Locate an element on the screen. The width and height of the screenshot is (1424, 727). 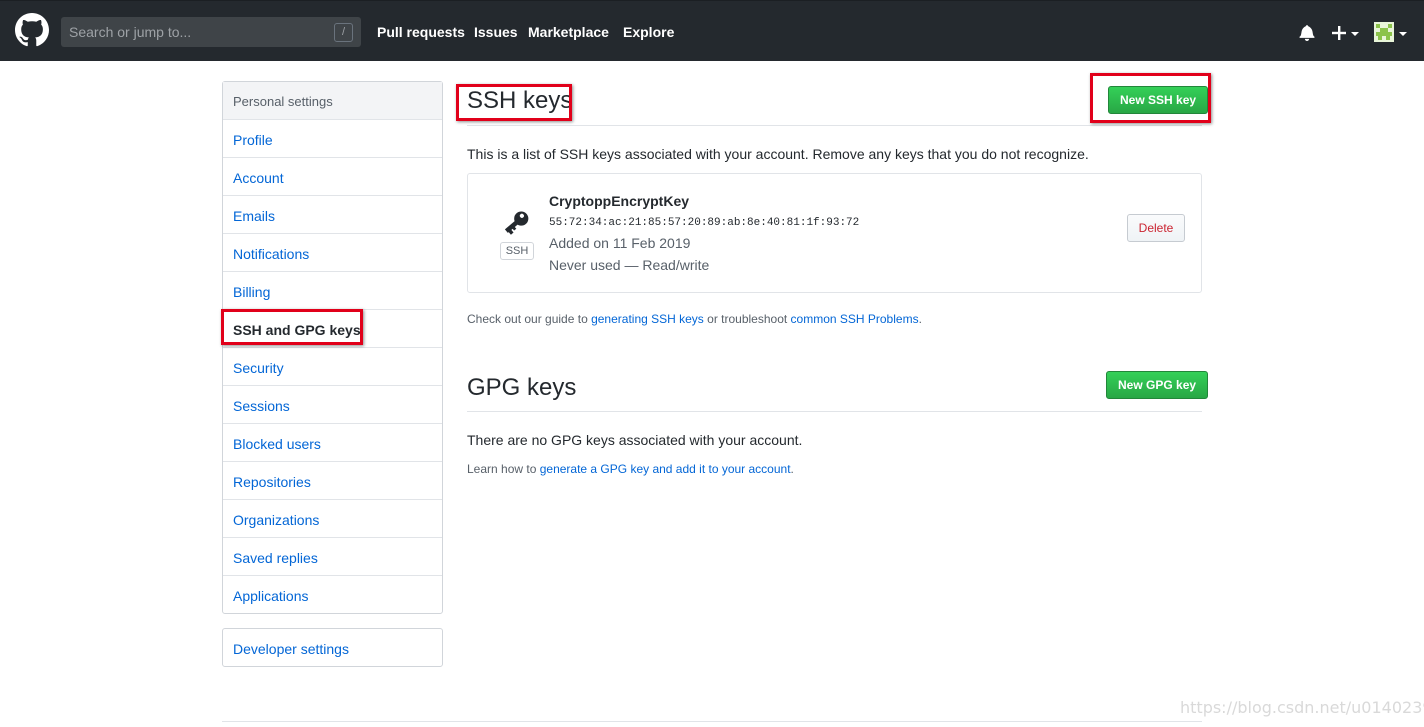
gpg-learn-suffix: . is located at coordinates (792, 469).